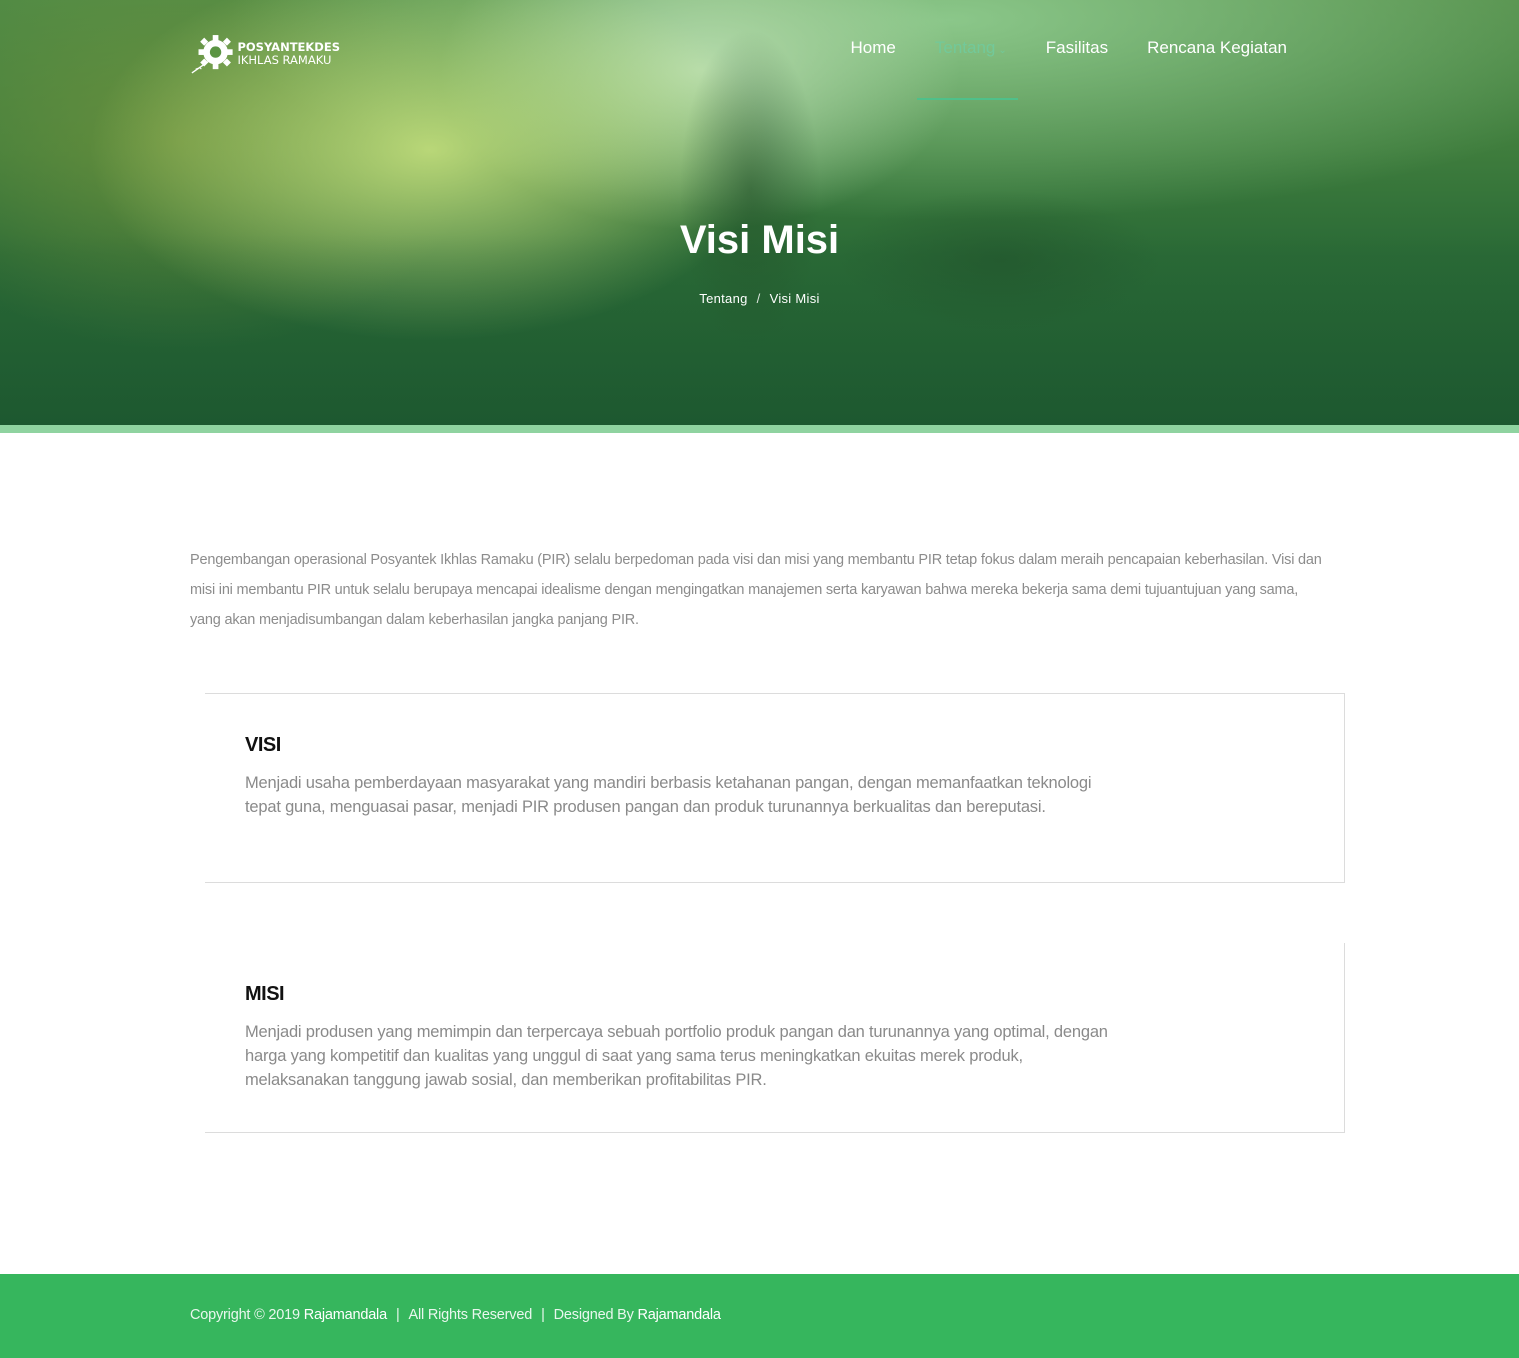 The image size is (1519, 1358). What do you see at coordinates (759, 240) in the screenshot?
I see `page-title: Visi Misi` at bounding box center [759, 240].